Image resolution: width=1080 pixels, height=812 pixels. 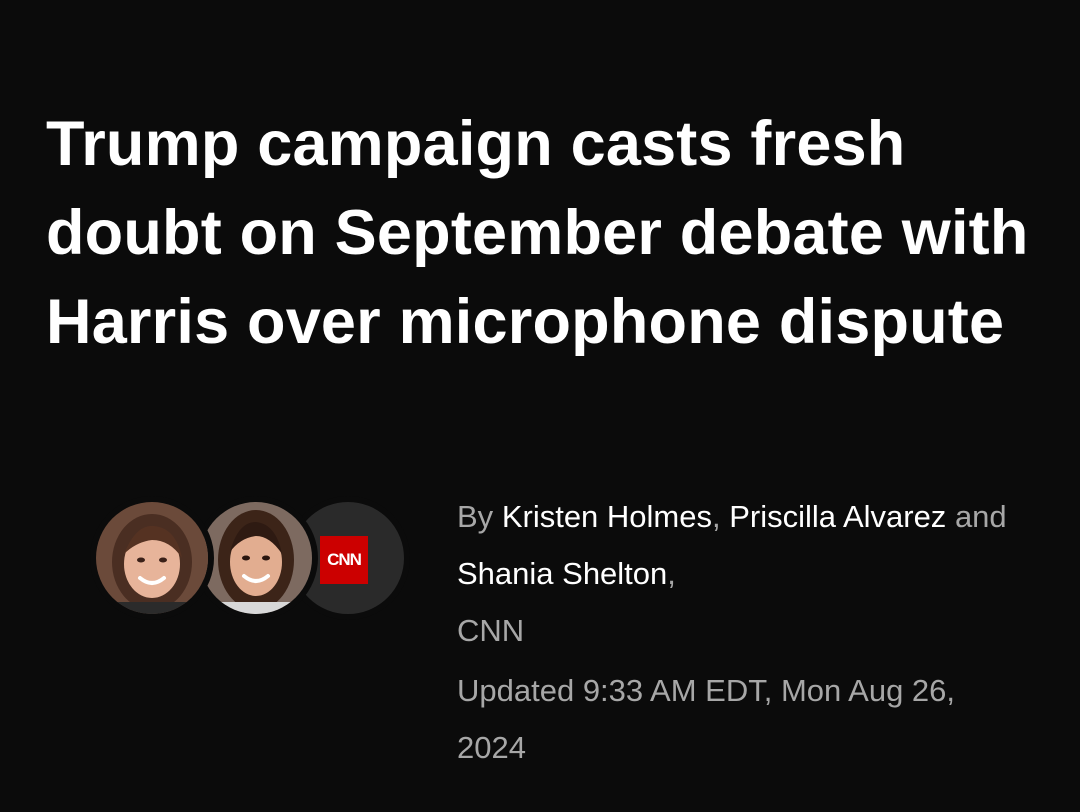 I want to click on author-link-kristen-holmes: Kristen Holmes, so click(x=607, y=516).